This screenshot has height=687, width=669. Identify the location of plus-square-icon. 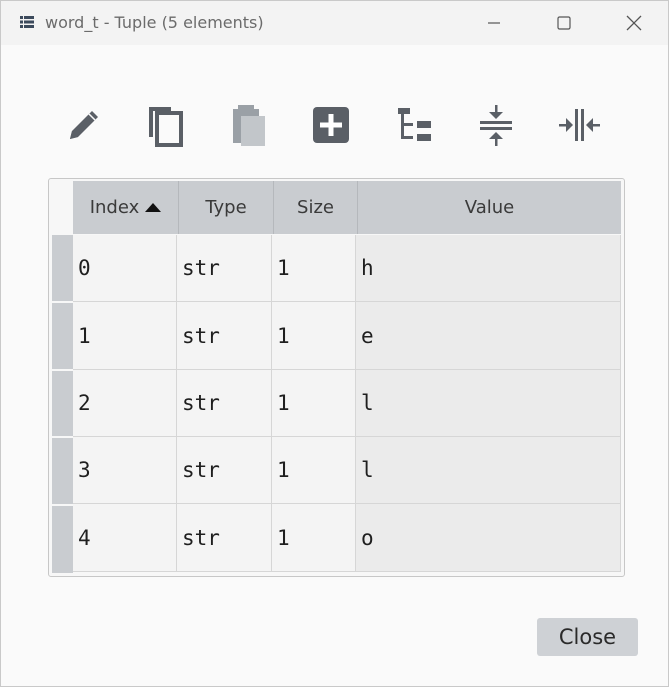
(331, 125).